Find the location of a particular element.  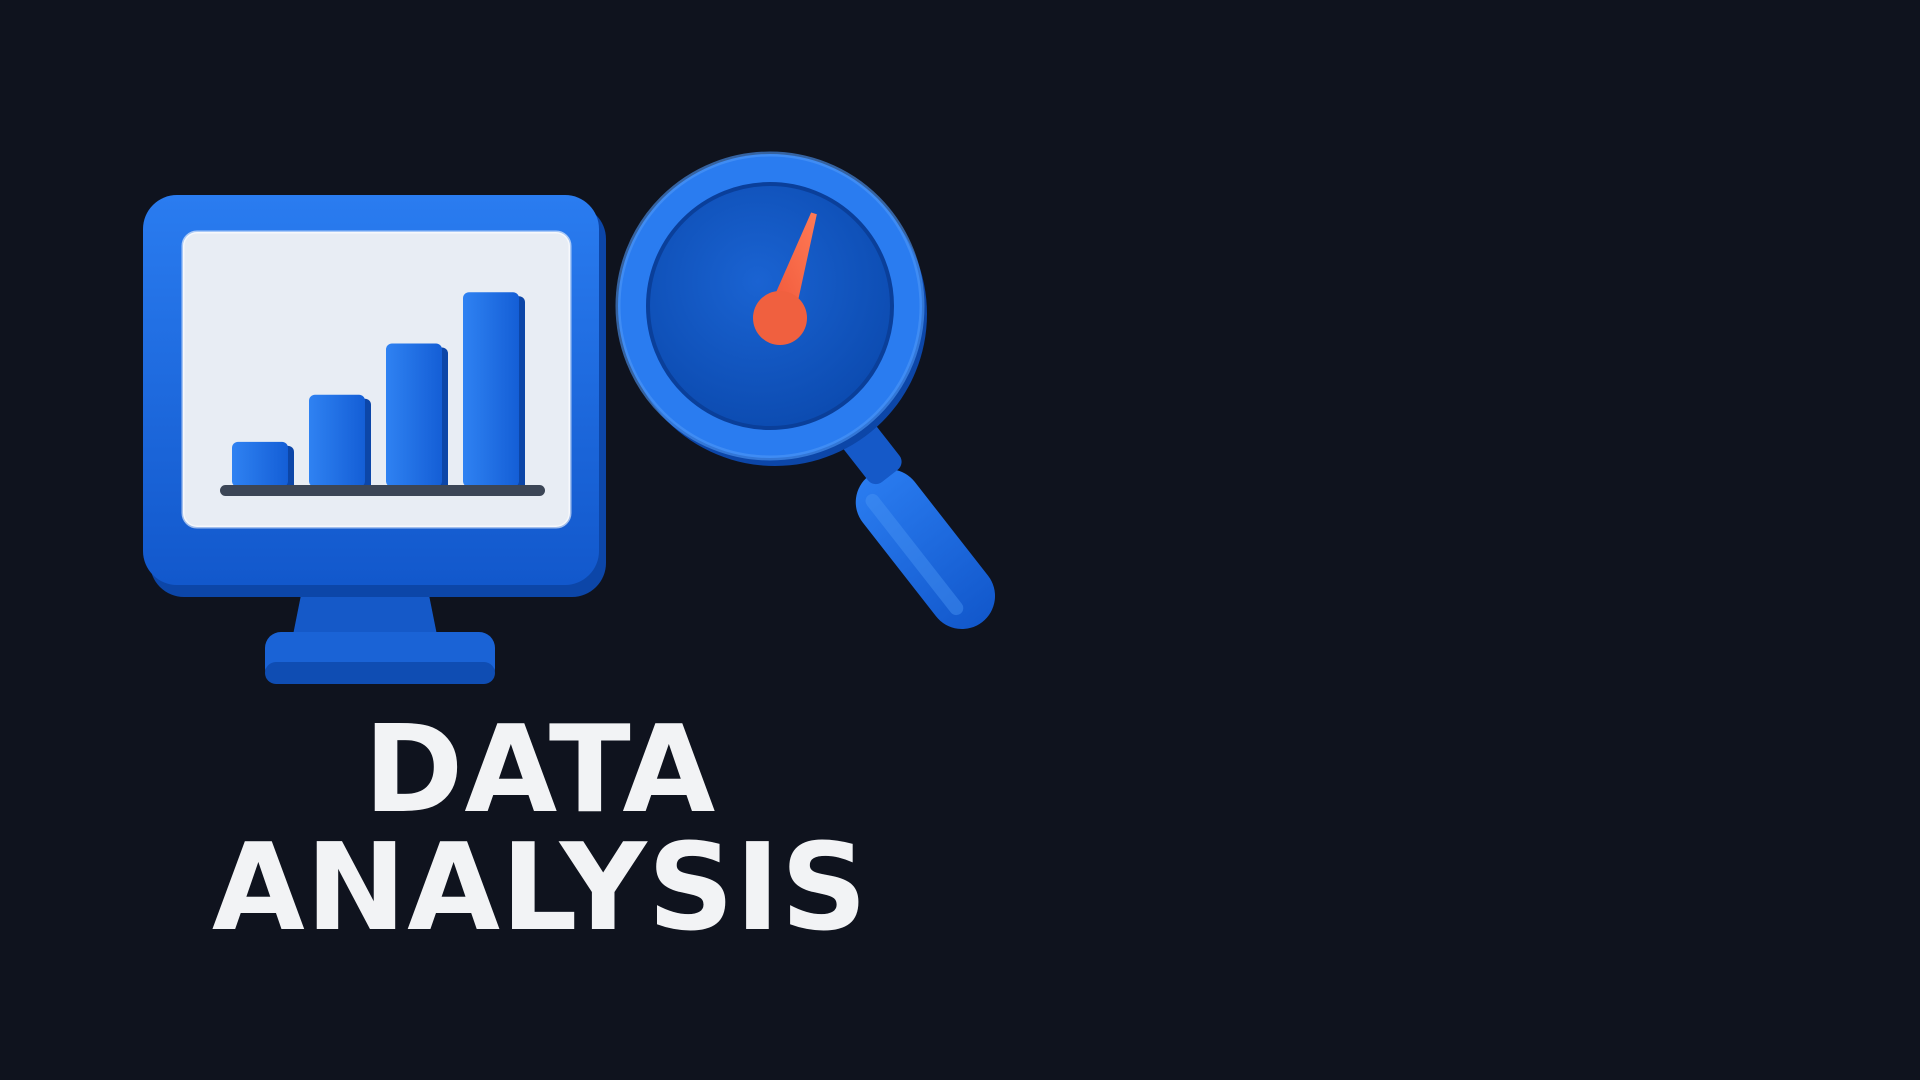

chart-baseline is located at coordinates (382, 490).